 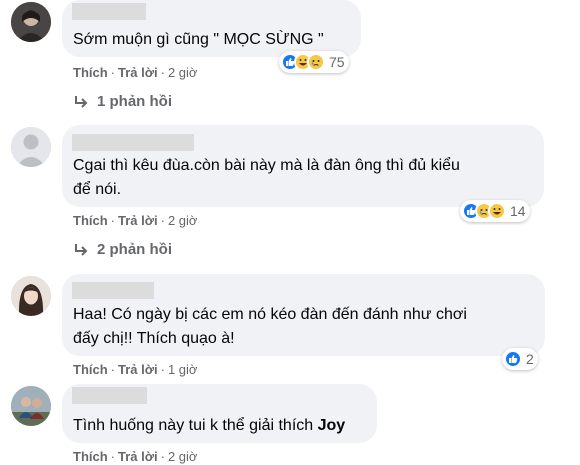 I want to click on comment-text: Tình huống này tui k thể giải thích Joy, so click(x=209, y=426).